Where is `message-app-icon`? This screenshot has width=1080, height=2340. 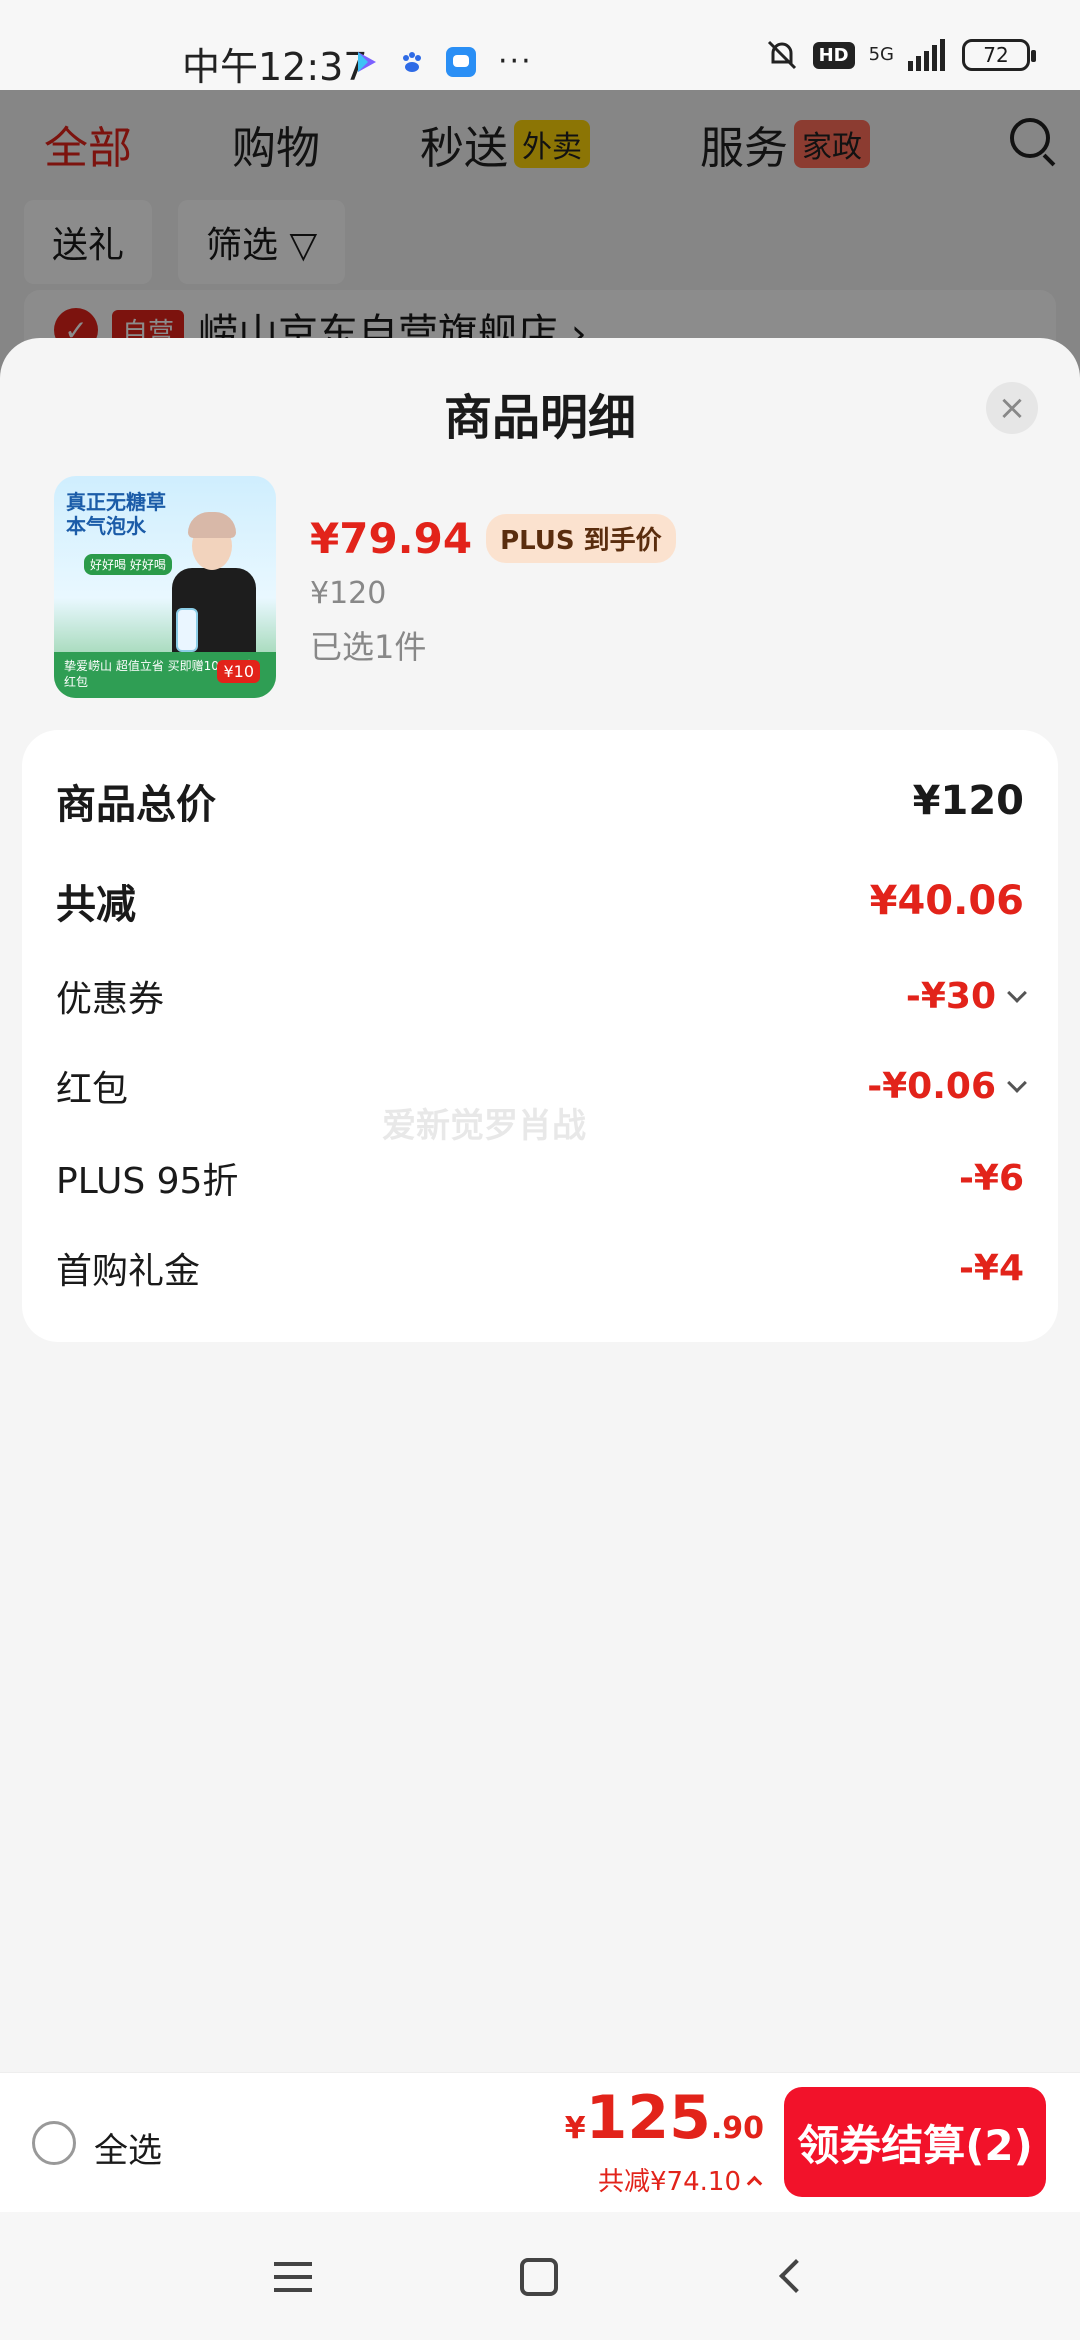 message-app-icon is located at coordinates (461, 61).